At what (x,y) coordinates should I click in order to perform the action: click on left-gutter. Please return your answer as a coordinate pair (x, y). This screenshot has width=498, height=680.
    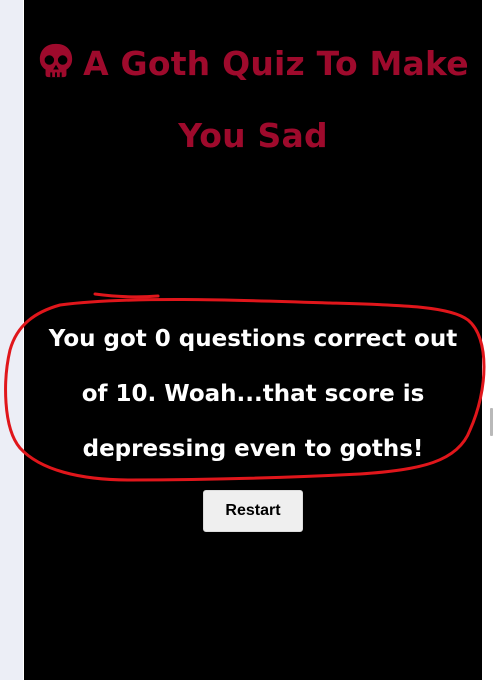
    Looking at the image, I should click on (11, 340).